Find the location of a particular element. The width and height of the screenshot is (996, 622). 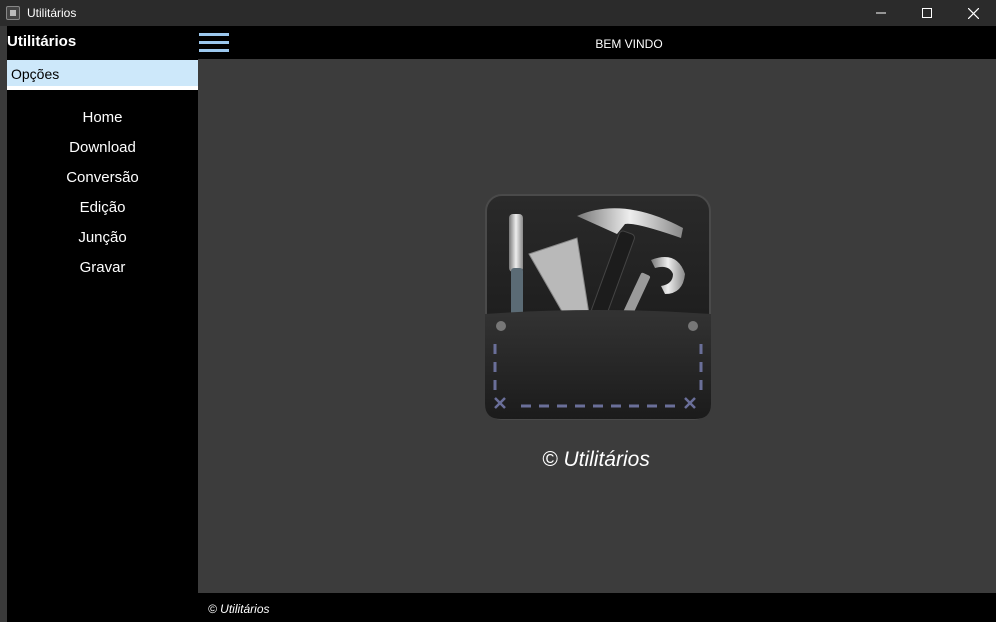

window-left-edge is located at coordinates (3, 324).